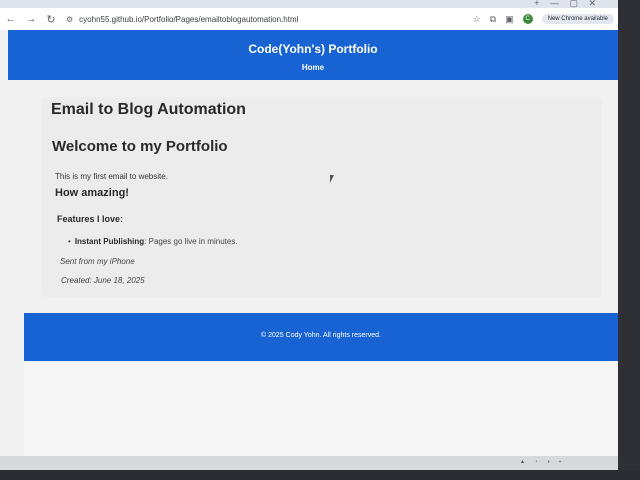  What do you see at coordinates (11, 19) in the screenshot?
I see `back-arrow-icon: ←` at bounding box center [11, 19].